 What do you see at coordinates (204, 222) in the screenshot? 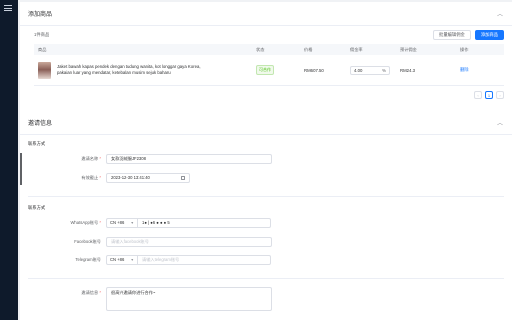
I see `whatsapp-input: 1● | ●6 ● ● ● 5` at bounding box center [204, 222].